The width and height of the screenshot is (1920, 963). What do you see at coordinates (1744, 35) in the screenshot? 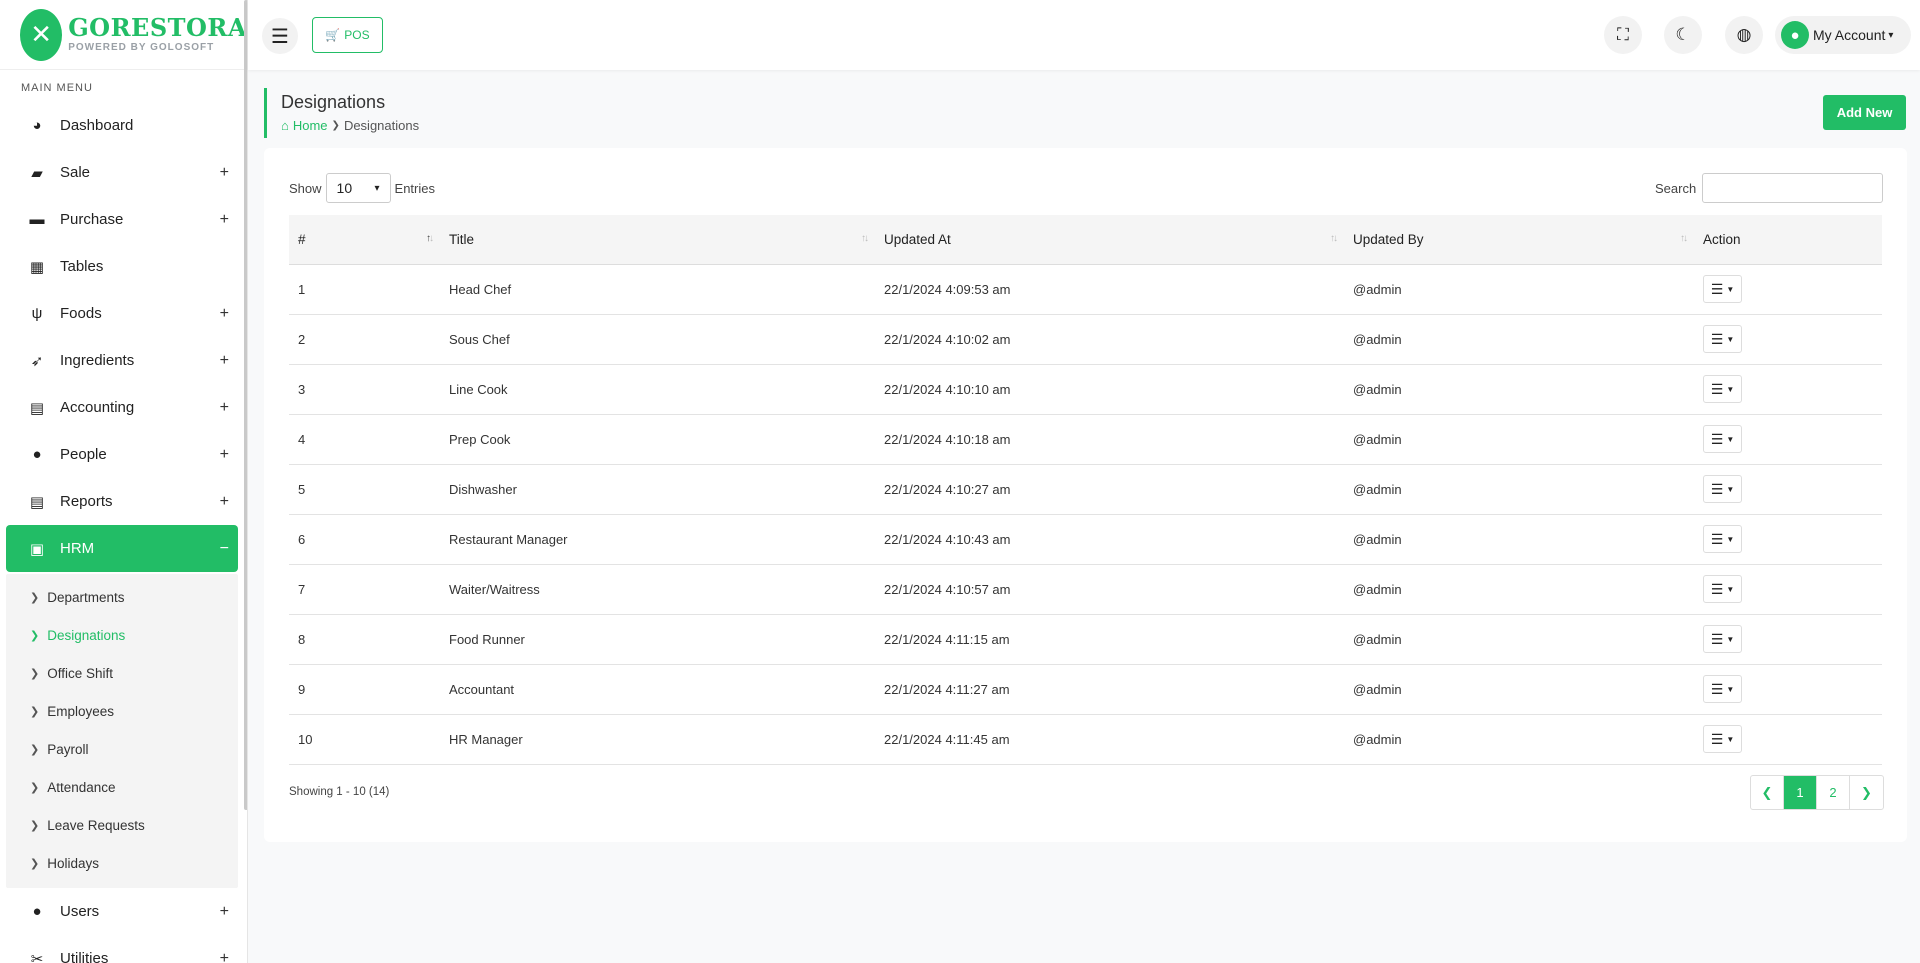
I see `language-button: ◍` at bounding box center [1744, 35].